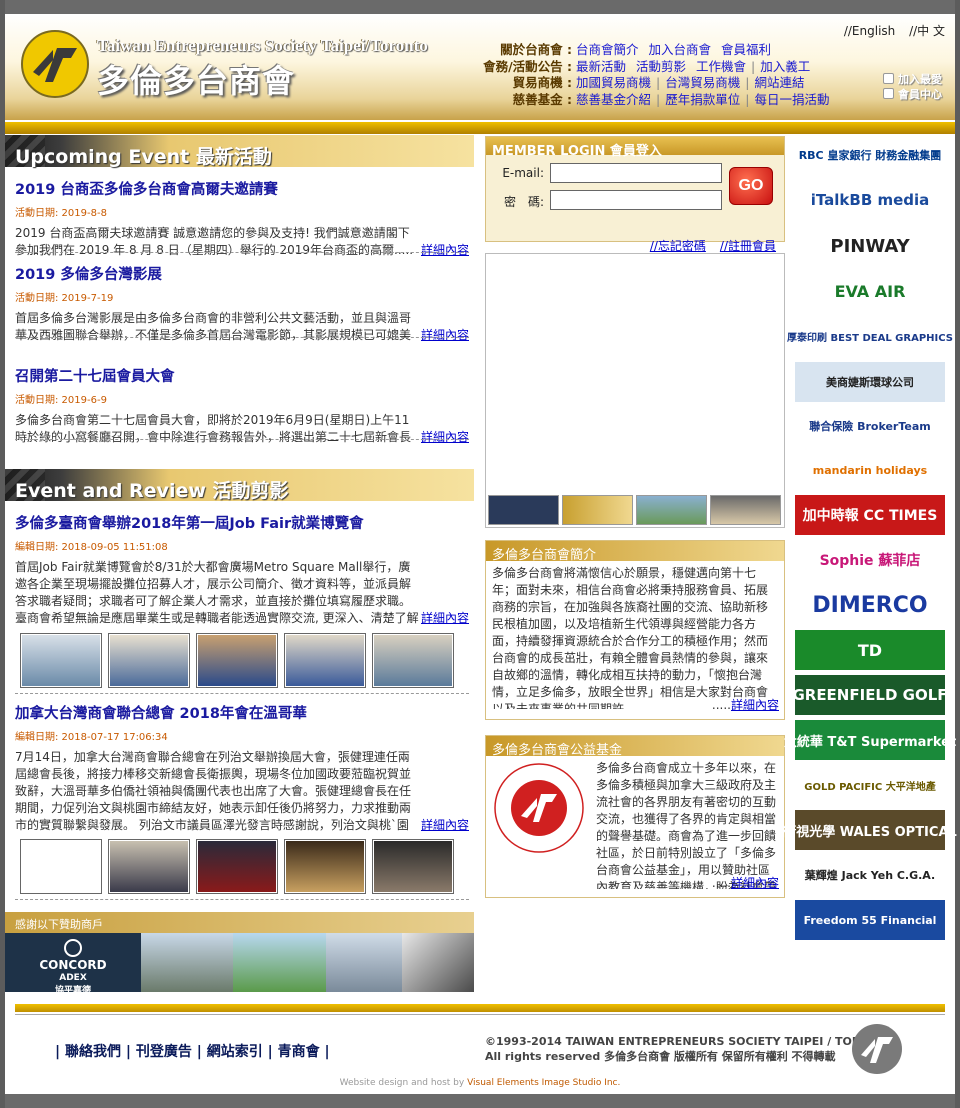  I want to click on slideshow-thumbnails, so click(634, 510).